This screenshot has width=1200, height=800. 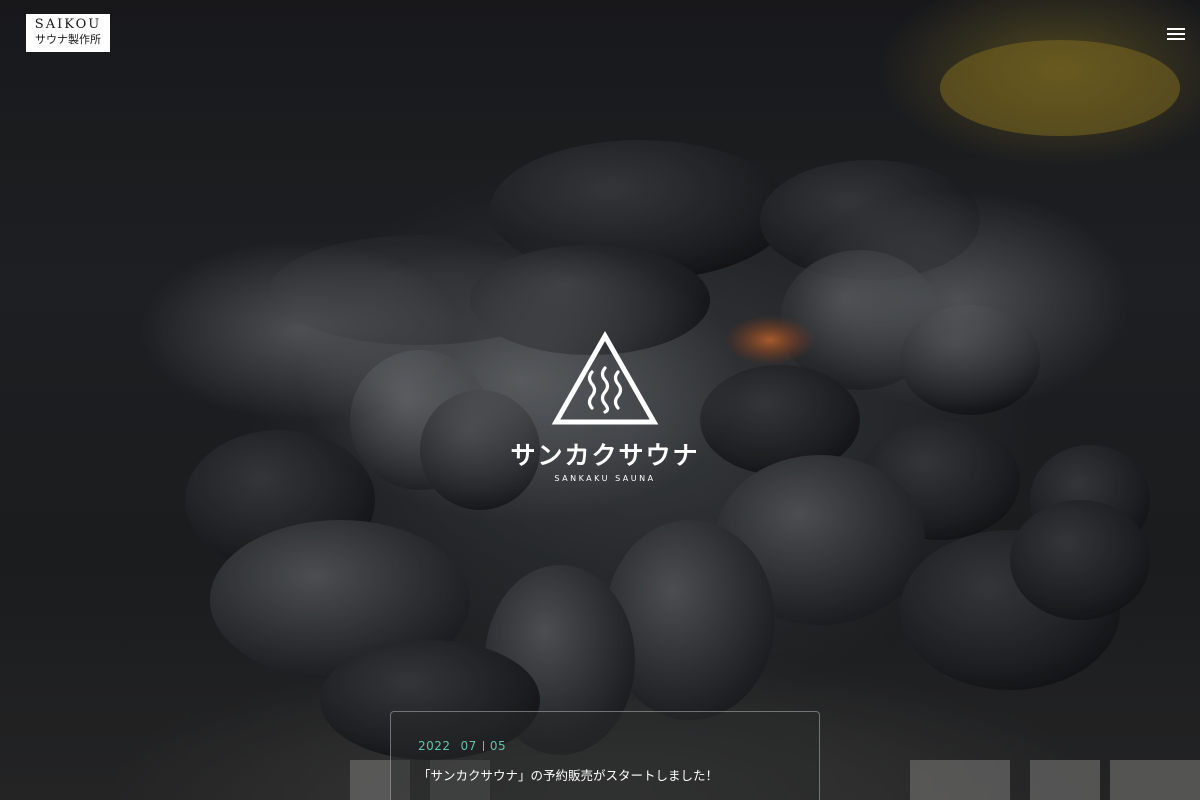 I want to click on menu-line-middle, so click(x=1176, y=34).